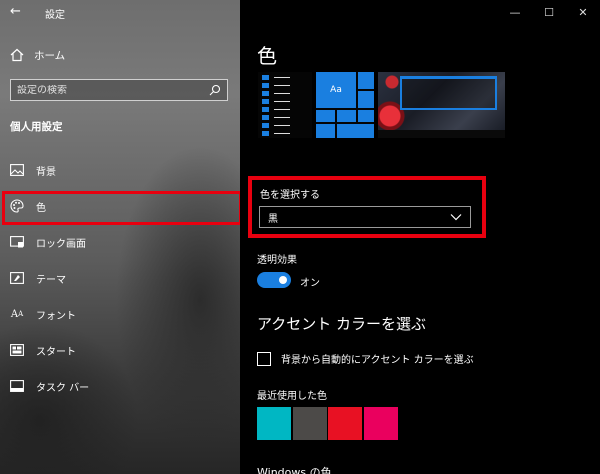 The image size is (600, 474). What do you see at coordinates (515, 12) in the screenshot?
I see `minimize-icon: —` at bounding box center [515, 12].